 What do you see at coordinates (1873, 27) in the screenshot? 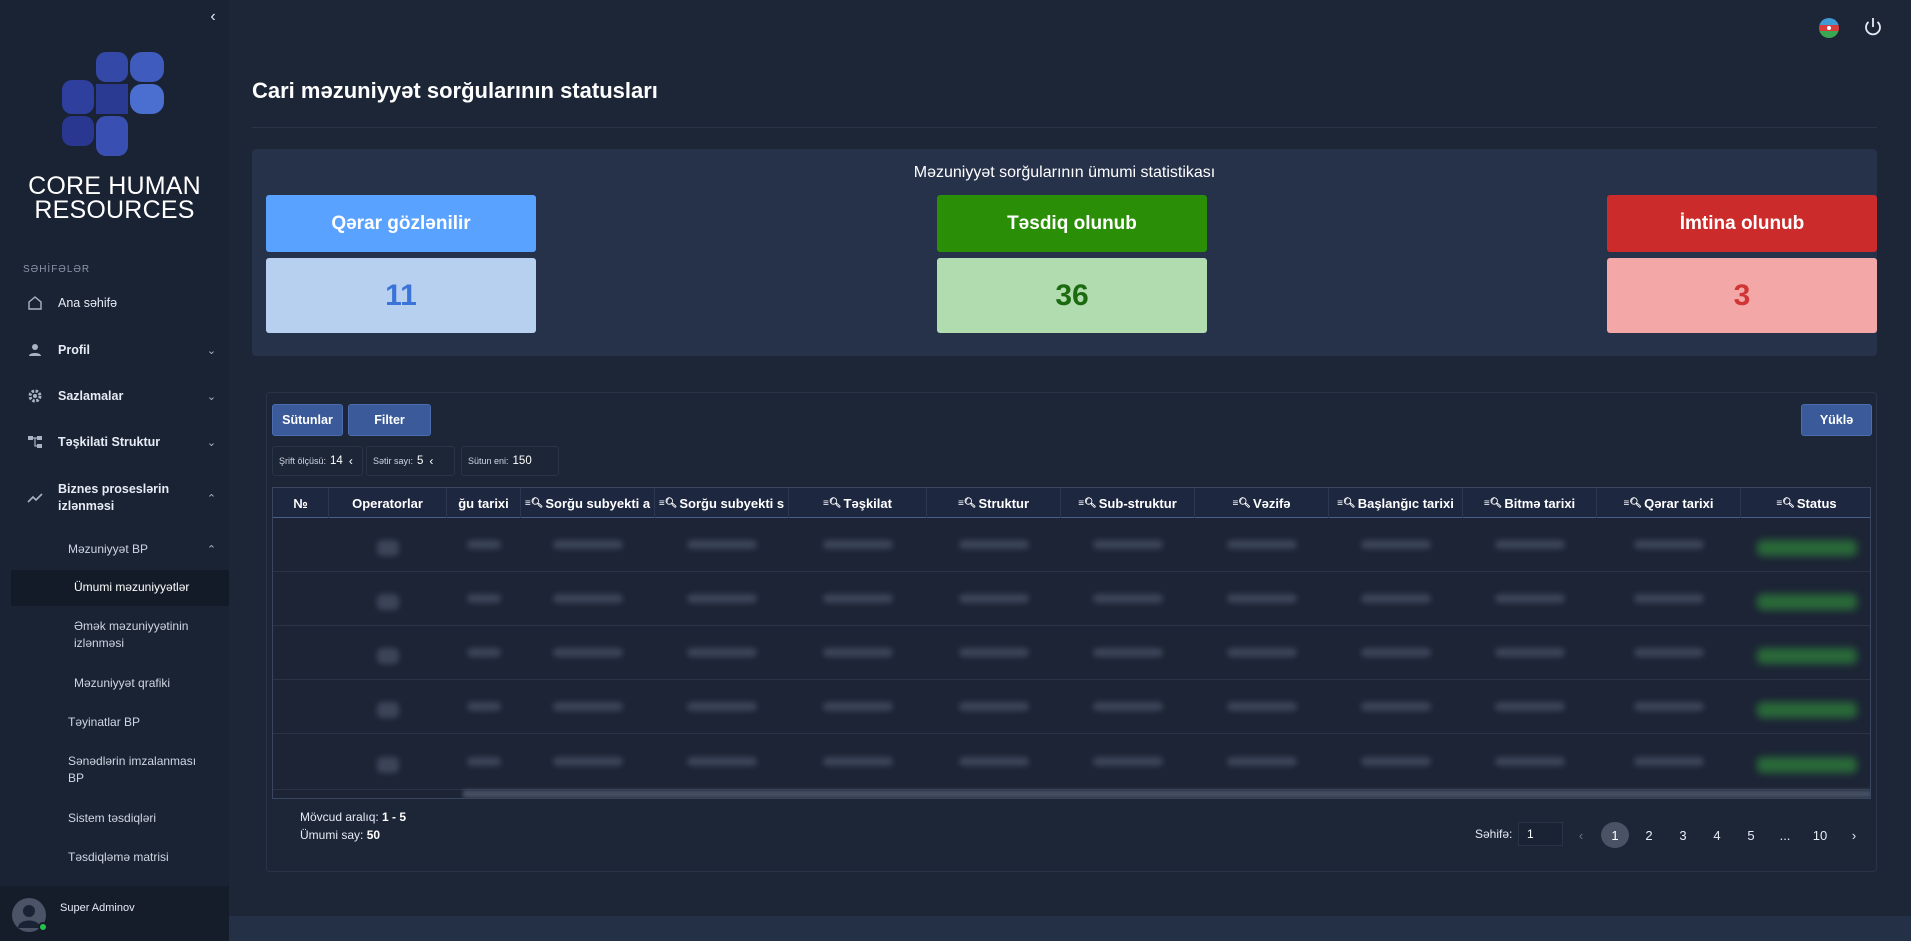
I see `logout-power-icon` at bounding box center [1873, 27].